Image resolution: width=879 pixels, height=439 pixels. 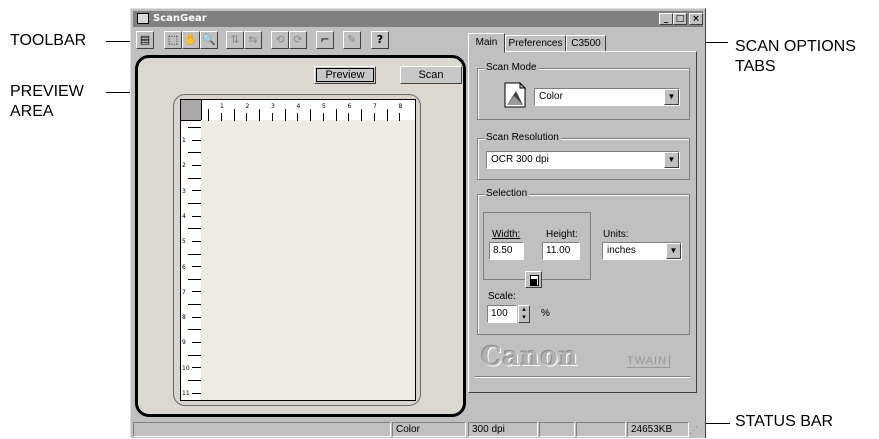 I want to click on scan-resolution-group: Scan Resolution OCR 300 dpi ▼, so click(x=583, y=156).